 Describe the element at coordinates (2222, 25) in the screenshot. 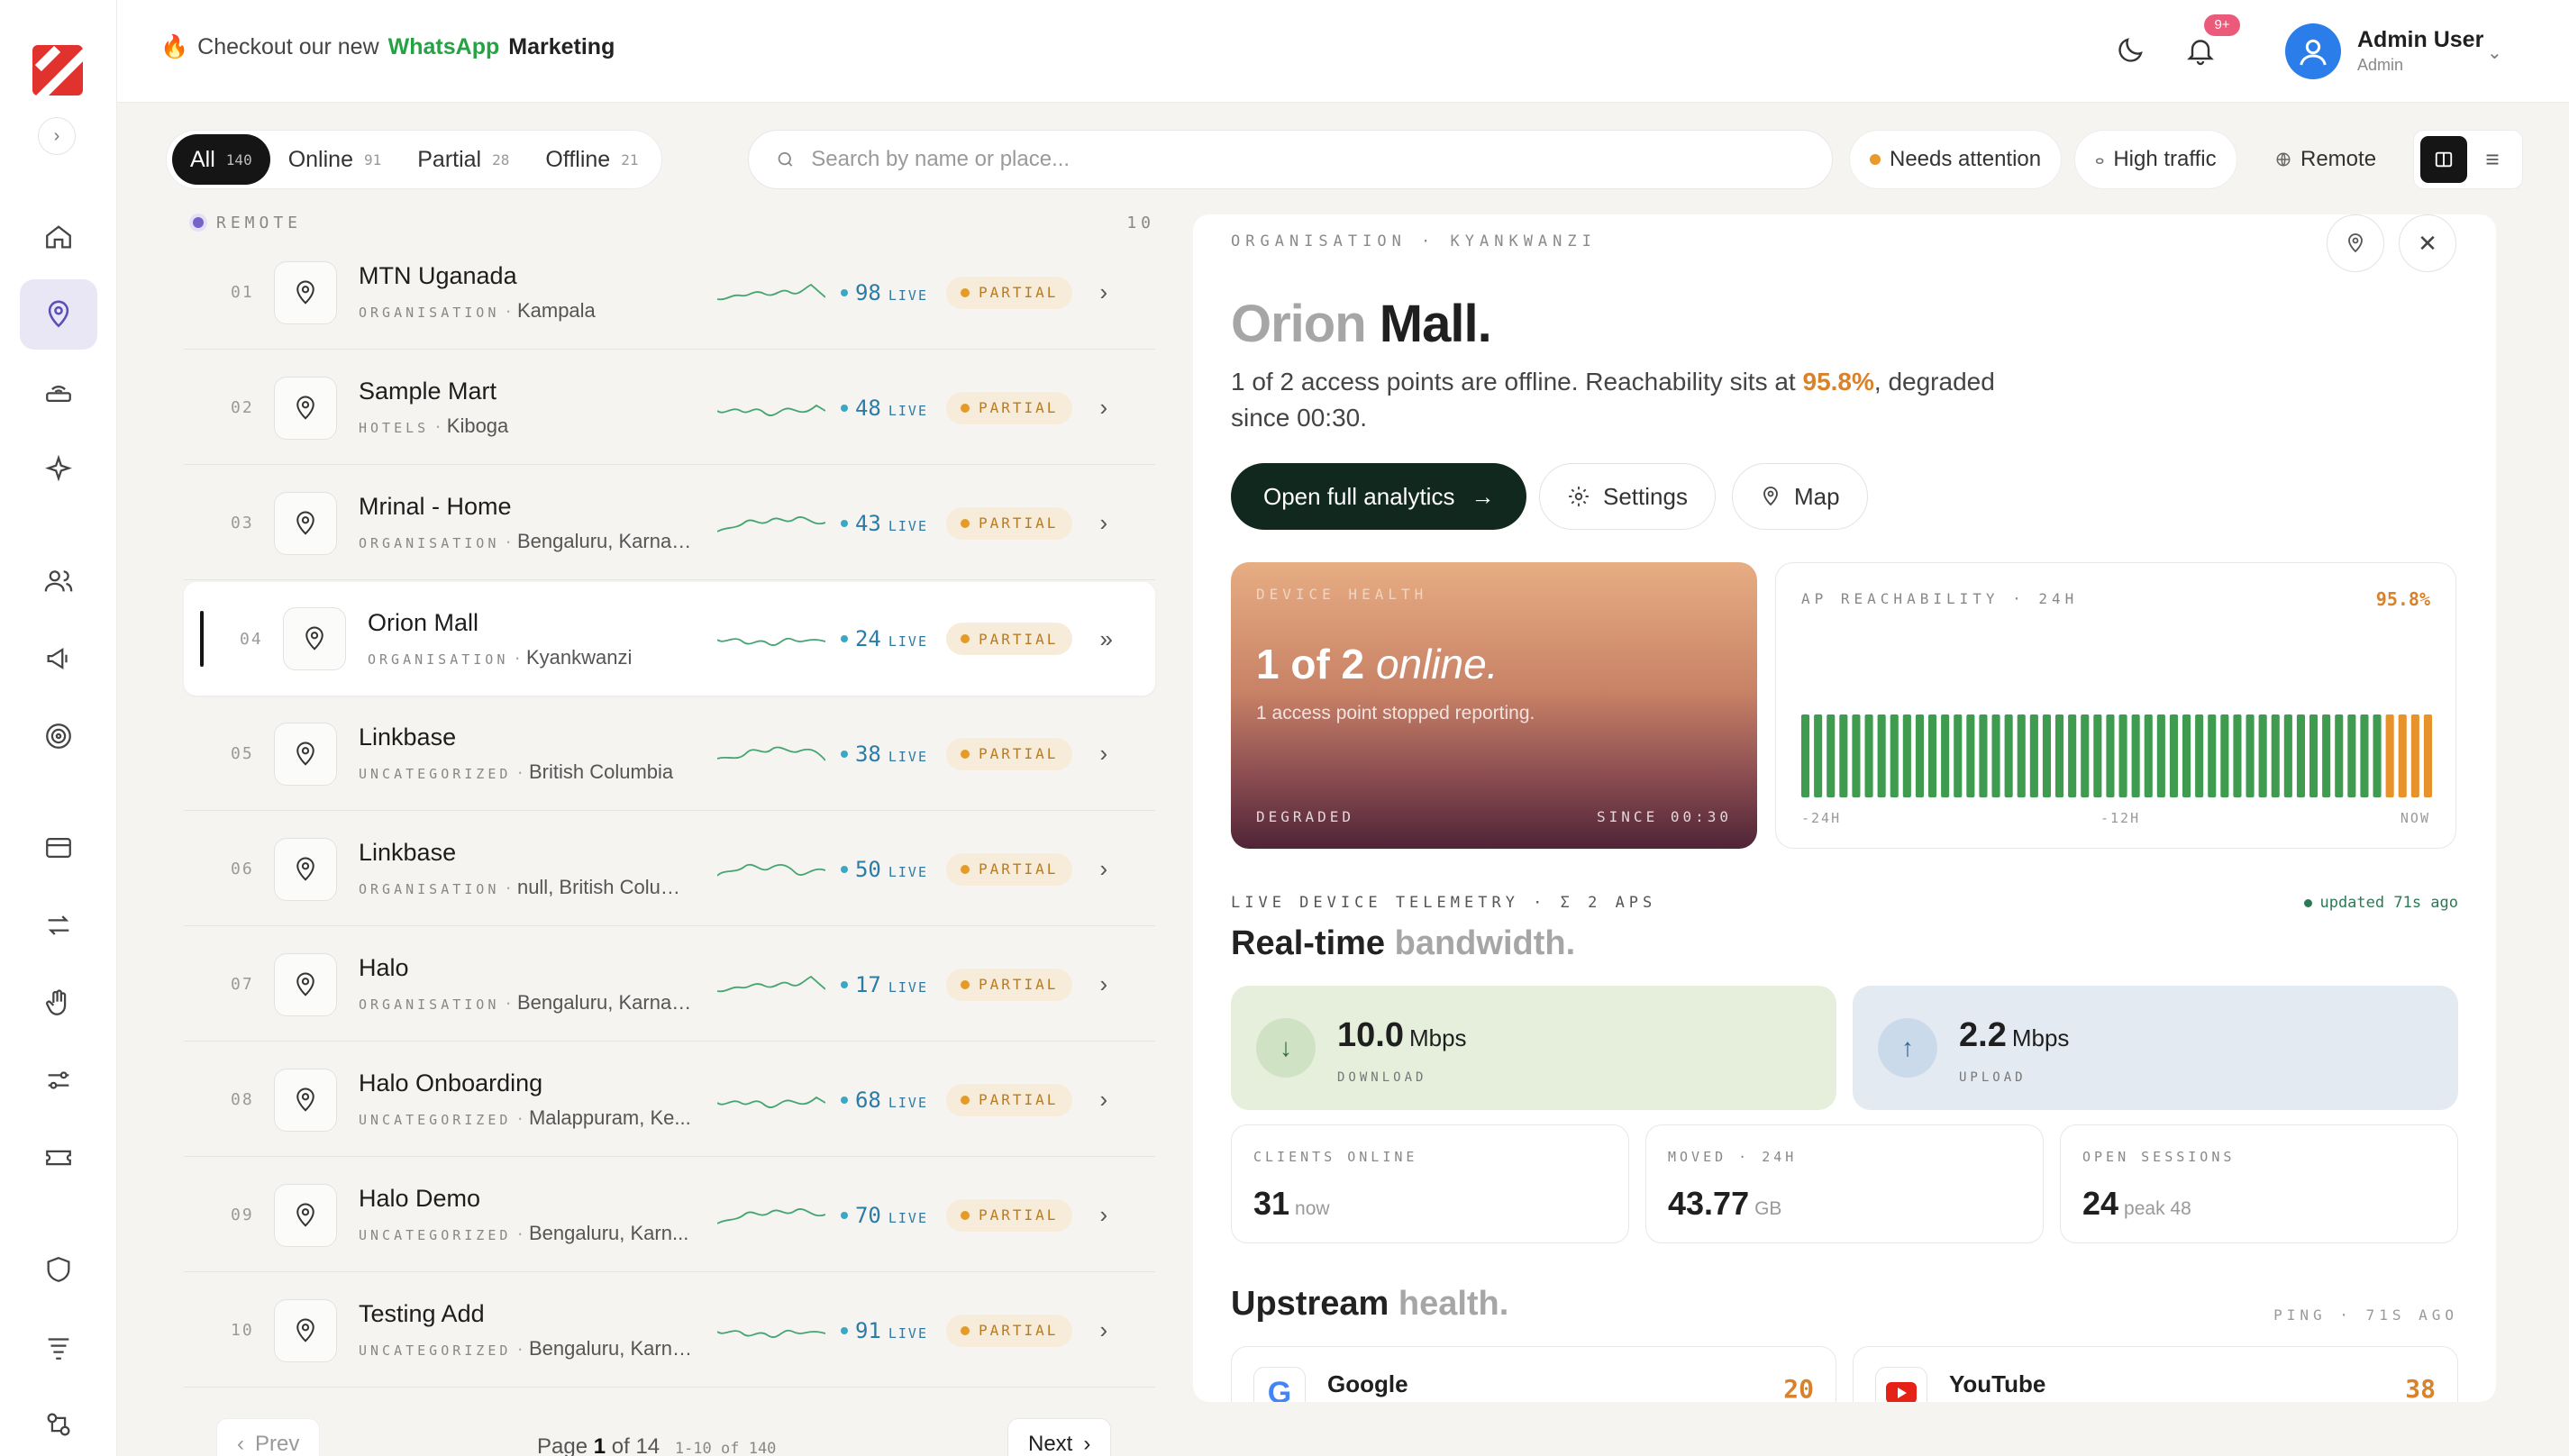

I see `notification-badge: 9+` at that location.